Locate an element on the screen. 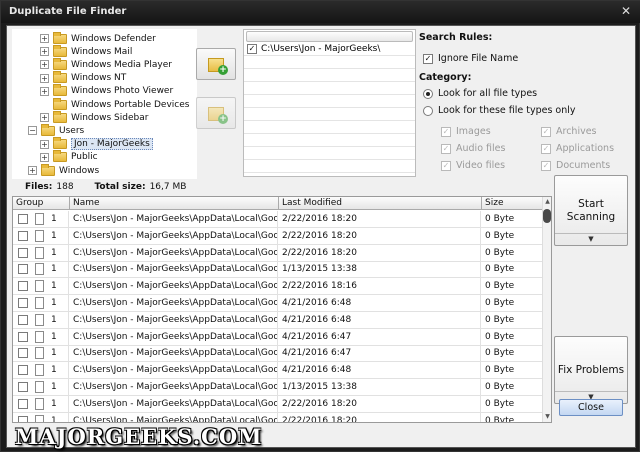 This screenshot has height=452, width=640. tree-item: + Windows is located at coordinates (63, 170).